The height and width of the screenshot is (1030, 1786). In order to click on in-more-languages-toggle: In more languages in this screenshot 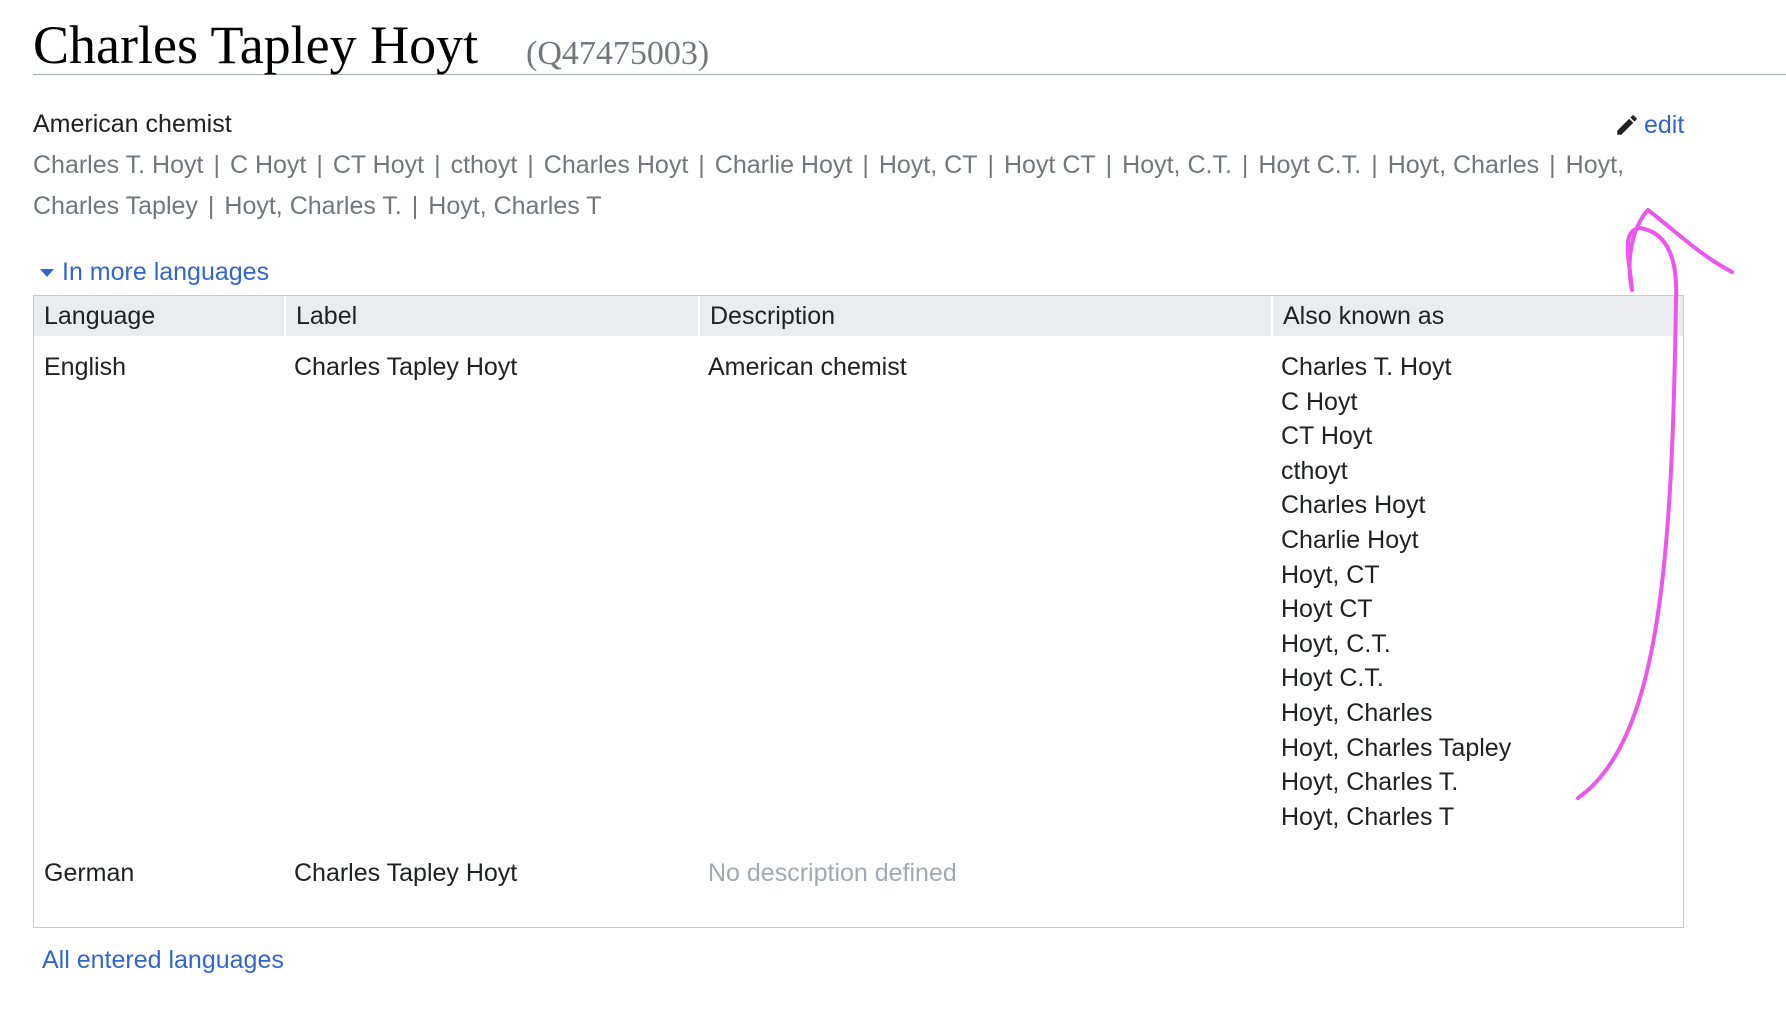, I will do `click(154, 272)`.